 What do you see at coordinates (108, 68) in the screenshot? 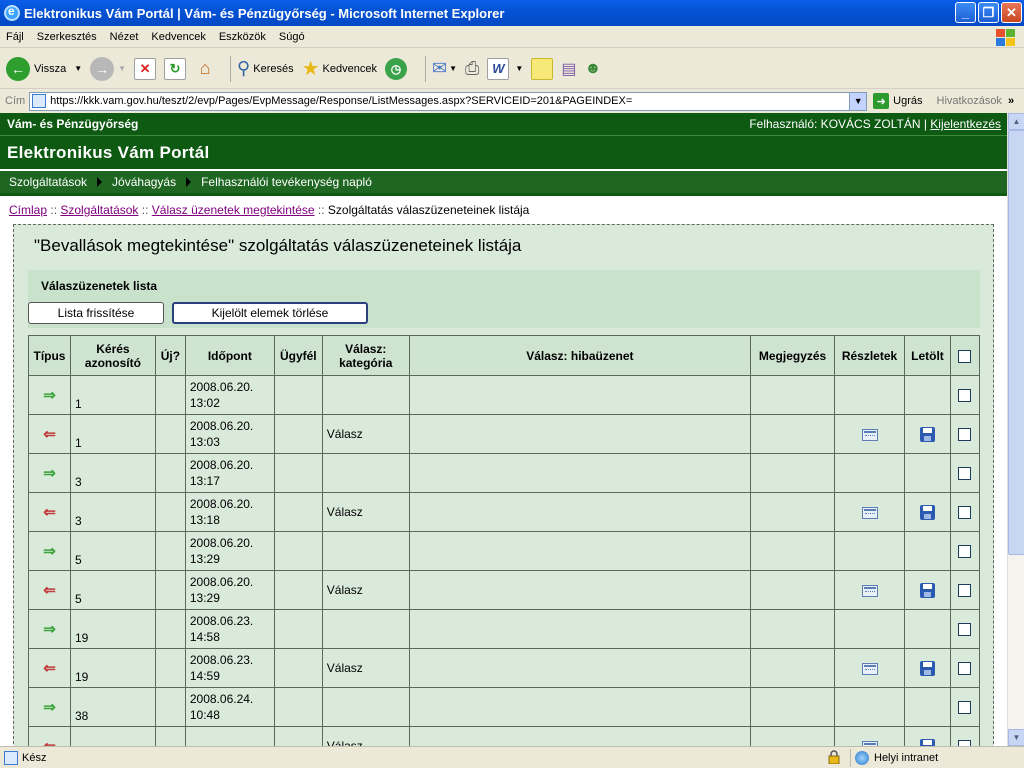
I see `forward-button: → ▼` at bounding box center [108, 68].